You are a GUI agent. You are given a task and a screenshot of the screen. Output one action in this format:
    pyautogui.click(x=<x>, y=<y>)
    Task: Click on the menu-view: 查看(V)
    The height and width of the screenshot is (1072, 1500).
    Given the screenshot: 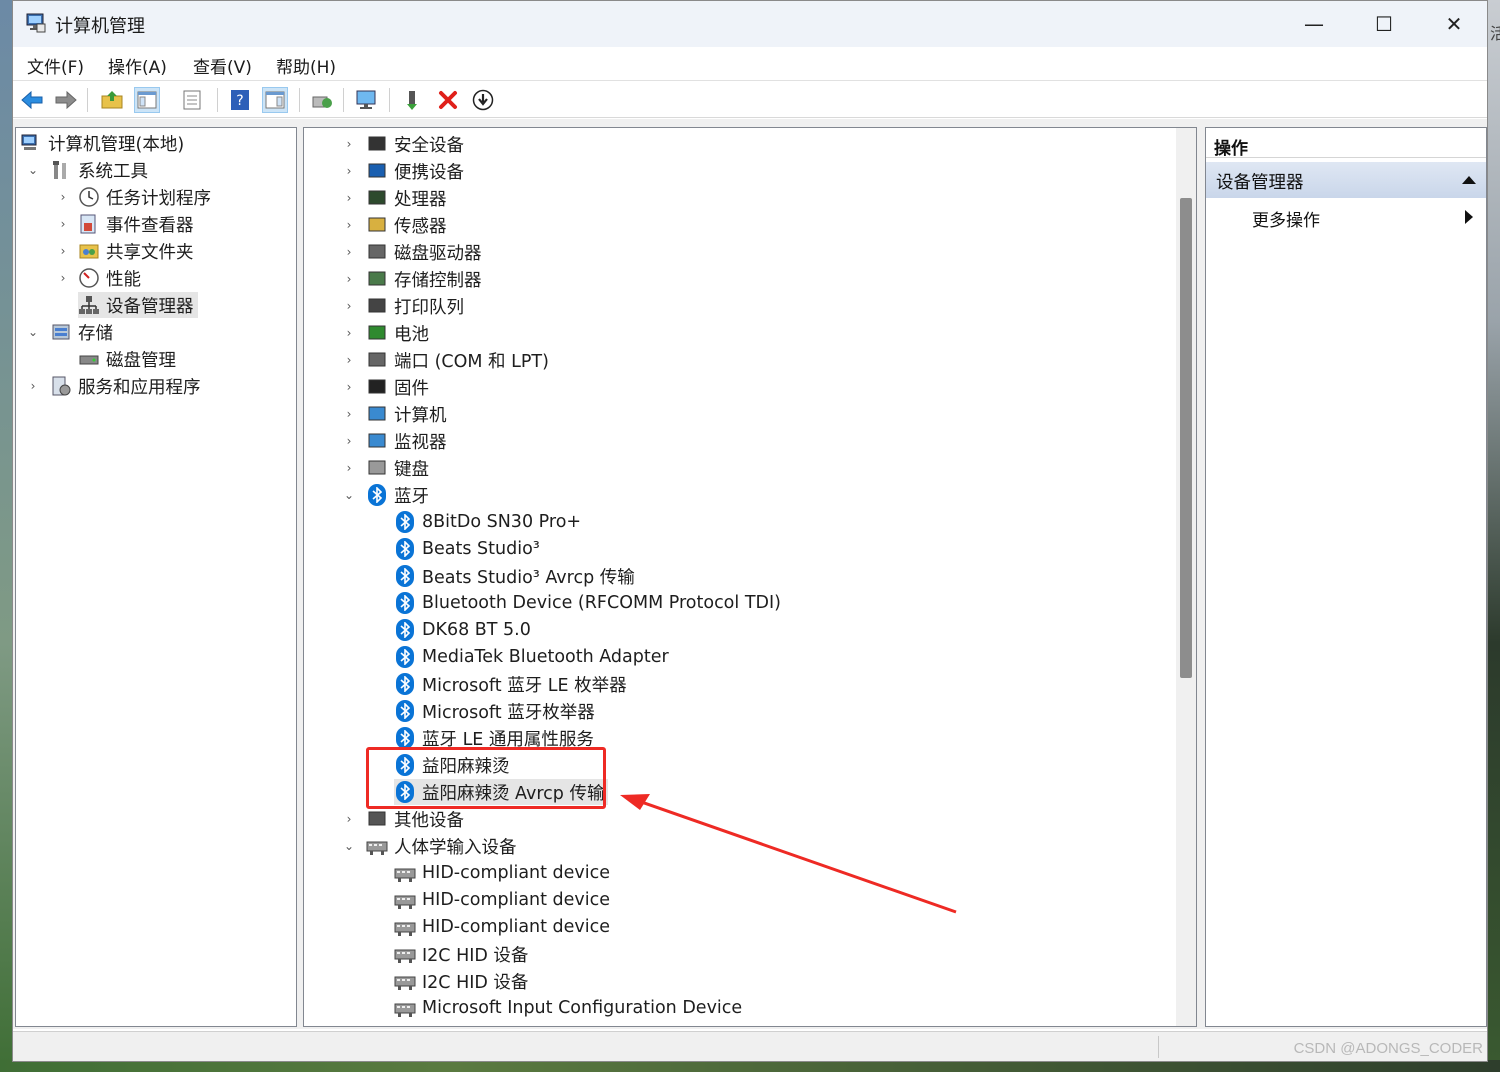 What is the action you would take?
    pyautogui.click(x=222, y=65)
    